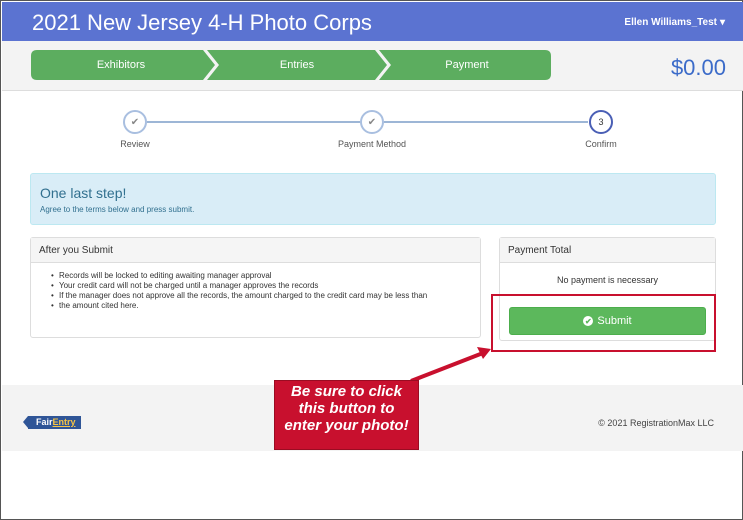 Image resolution: width=743 pixels, height=520 pixels. What do you see at coordinates (607, 250) in the screenshot?
I see `payment-total-title: Payment Total` at bounding box center [607, 250].